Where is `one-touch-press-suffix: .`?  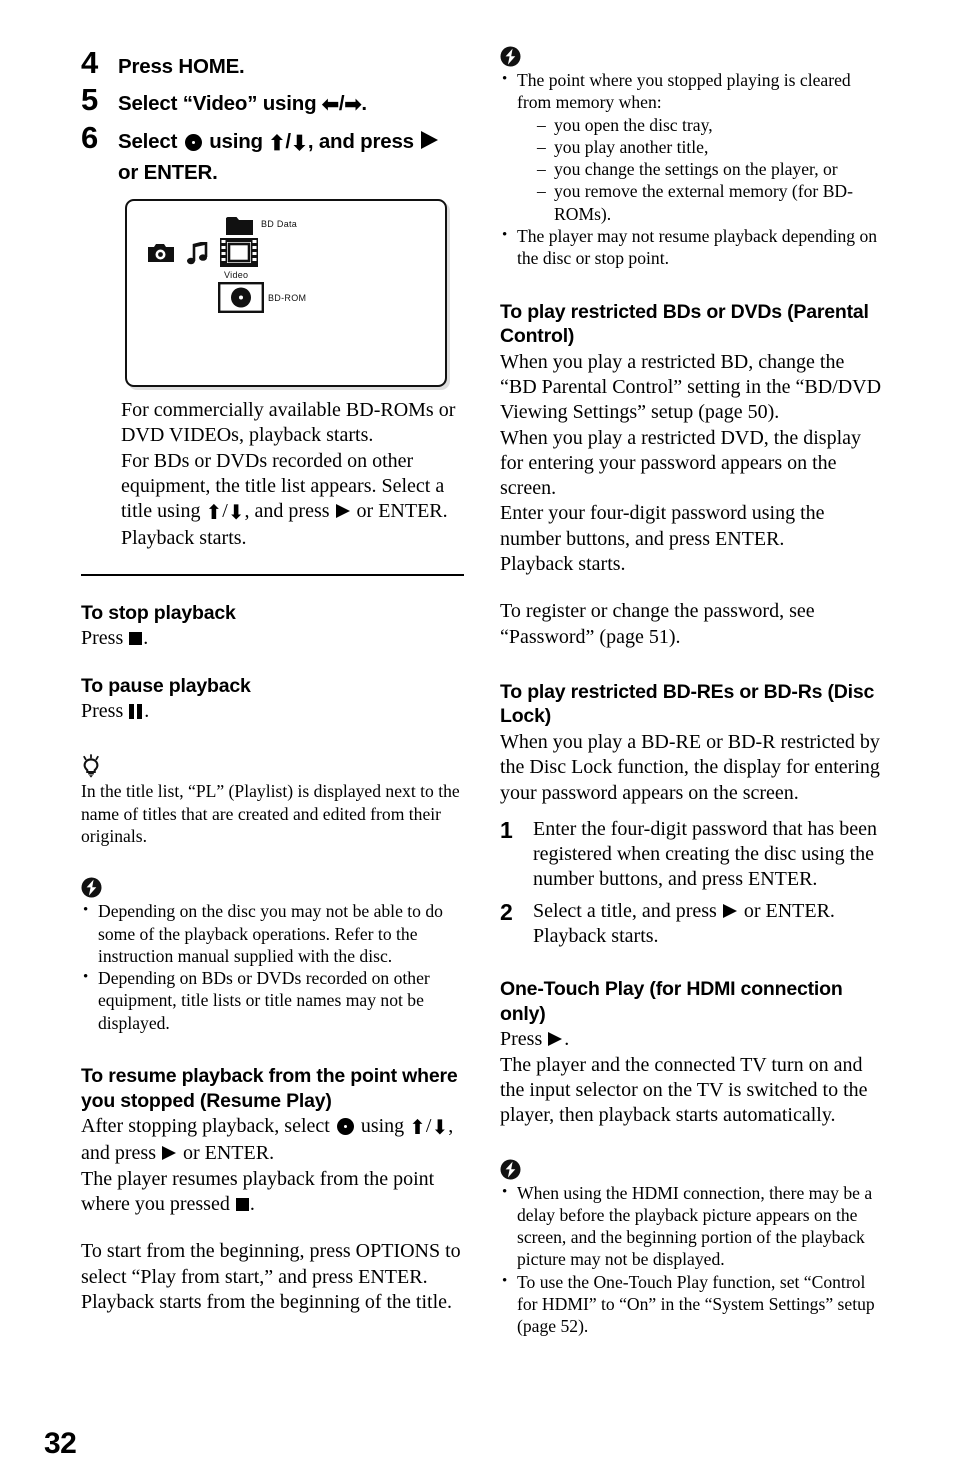
one-touch-press-suffix: . is located at coordinates (567, 1039).